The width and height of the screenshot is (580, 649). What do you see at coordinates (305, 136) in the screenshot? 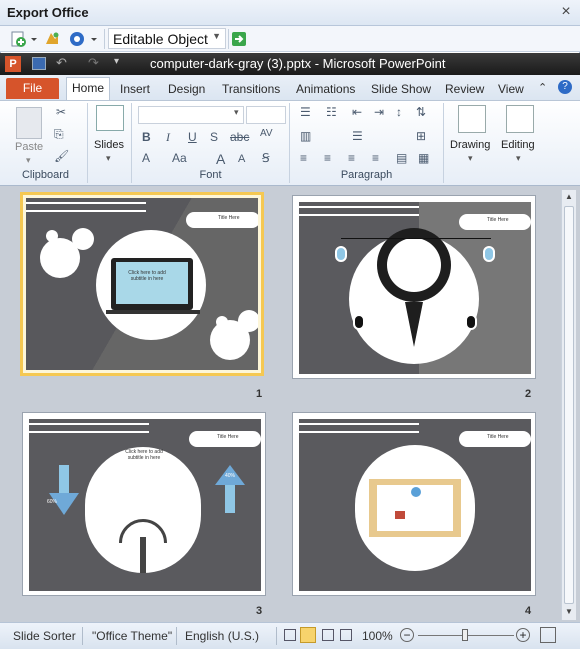
I see `columns-icon: ▥` at bounding box center [305, 136].